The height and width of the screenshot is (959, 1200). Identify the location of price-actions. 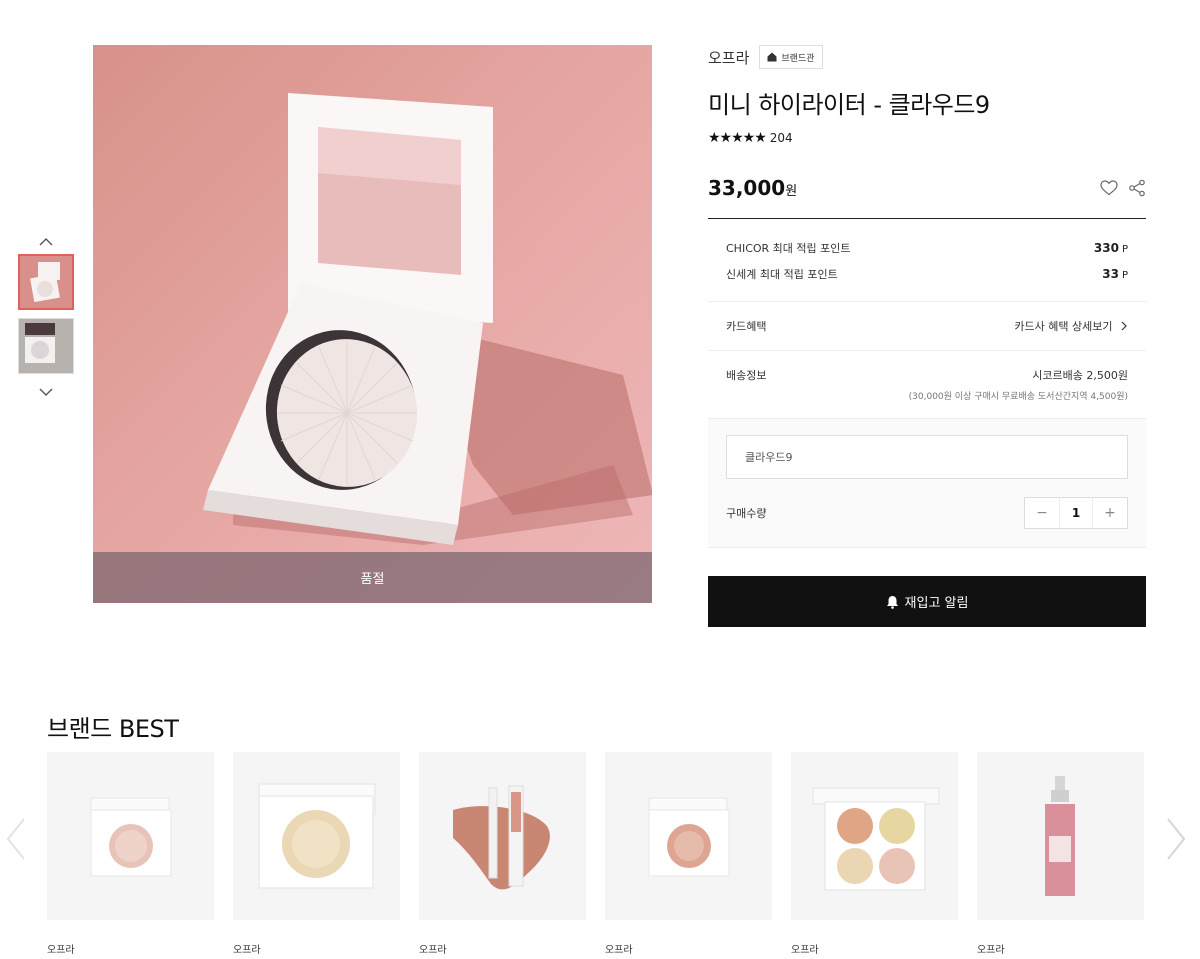
(1123, 188).